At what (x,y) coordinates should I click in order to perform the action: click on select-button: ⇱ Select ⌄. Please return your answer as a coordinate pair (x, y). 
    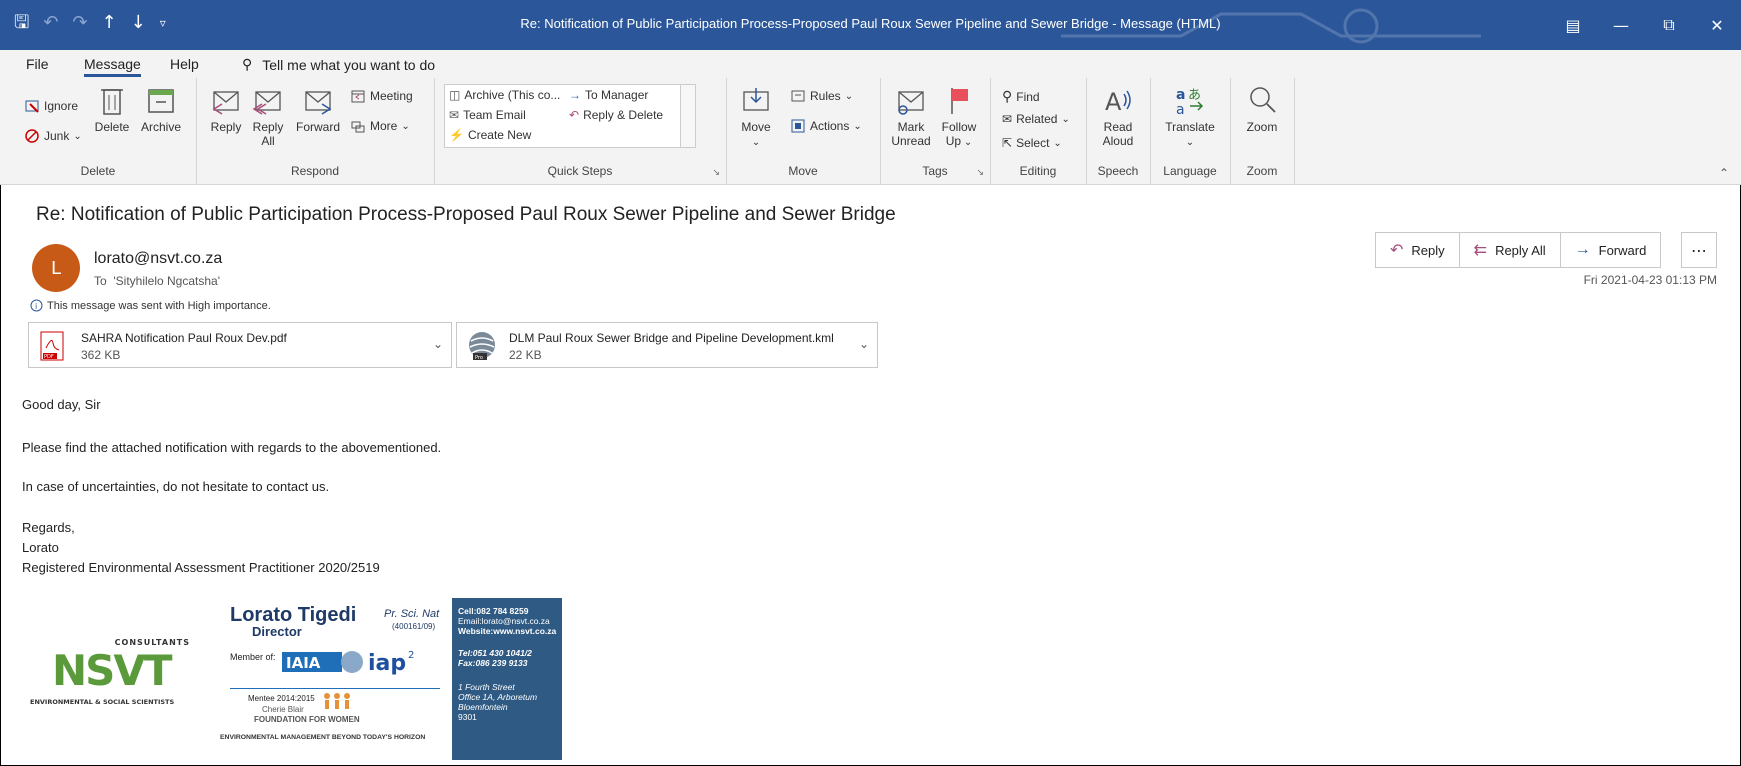
    Looking at the image, I should click on (1032, 143).